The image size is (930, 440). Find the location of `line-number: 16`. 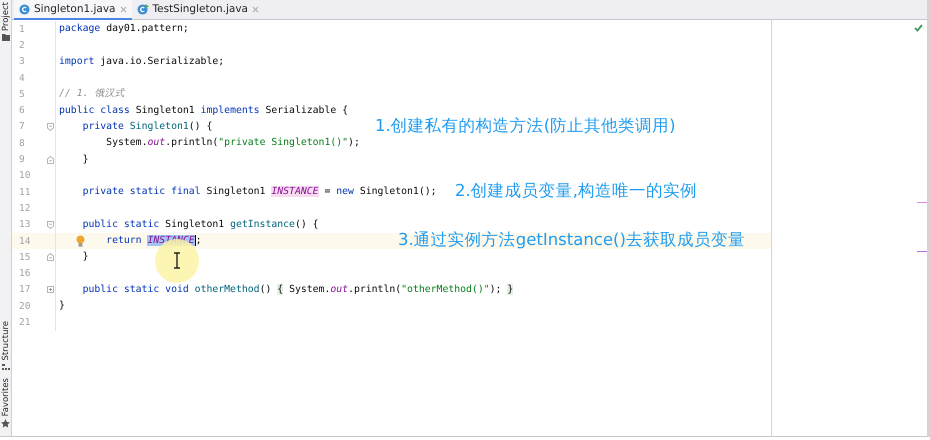

line-number: 16 is located at coordinates (25, 274).